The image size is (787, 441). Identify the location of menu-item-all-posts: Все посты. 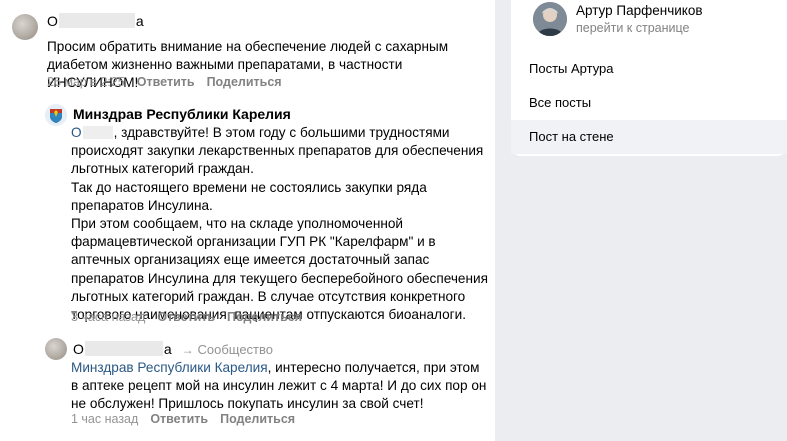
(649, 103).